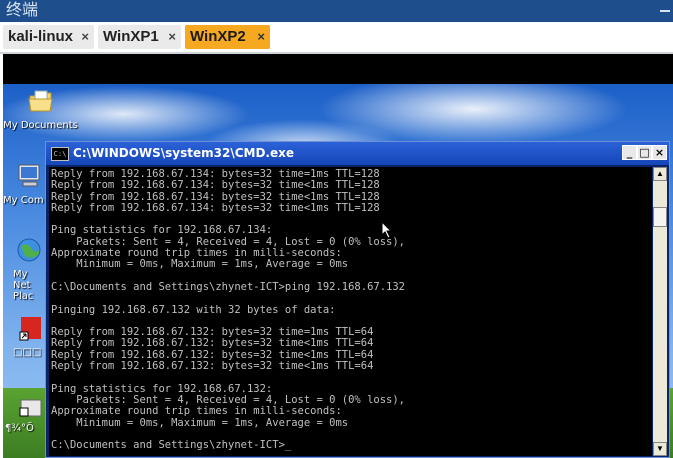 The height and width of the screenshot is (458, 673). What do you see at coordinates (660, 174) in the screenshot?
I see `scroll-up-button: ▲` at bounding box center [660, 174].